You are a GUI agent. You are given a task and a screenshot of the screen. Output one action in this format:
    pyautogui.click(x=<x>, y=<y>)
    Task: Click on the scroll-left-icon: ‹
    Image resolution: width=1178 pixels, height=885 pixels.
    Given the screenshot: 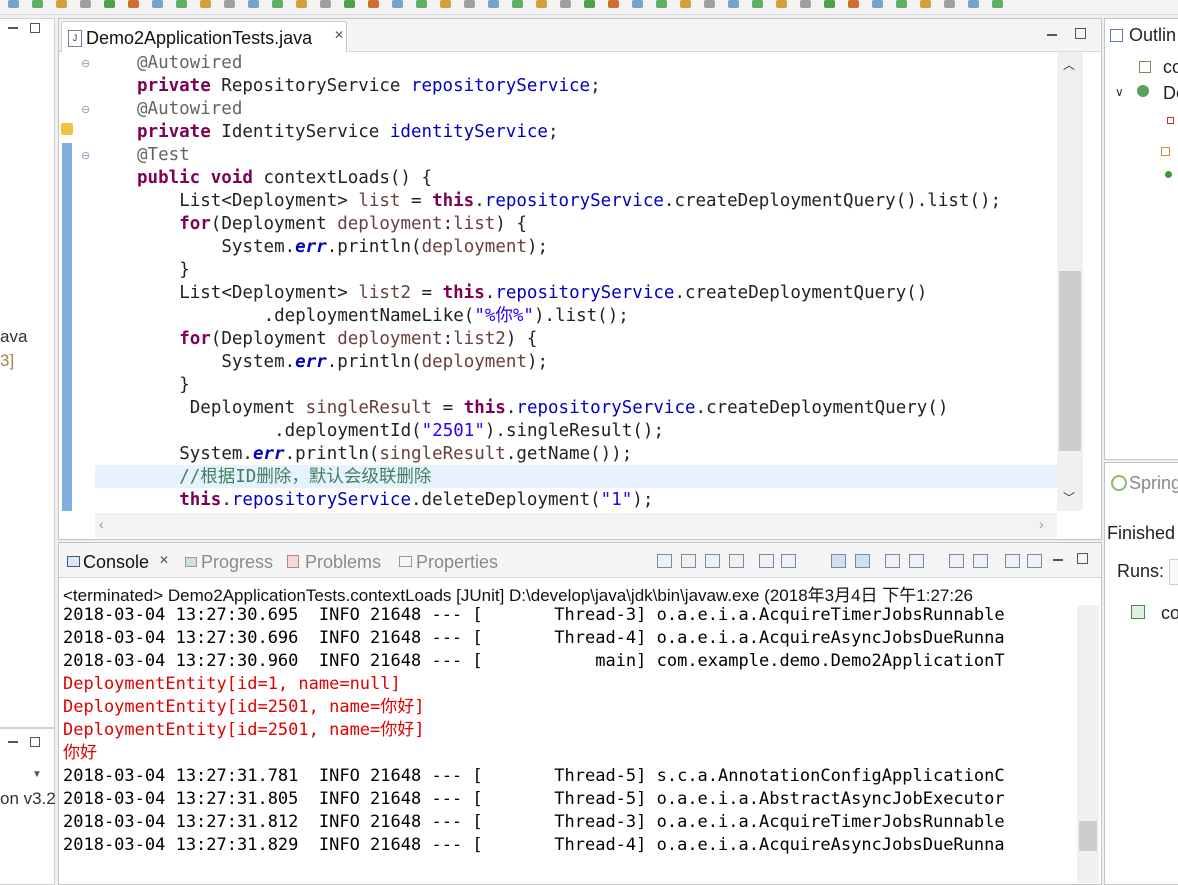 What is the action you would take?
    pyautogui.click(x=101, y=524)
    